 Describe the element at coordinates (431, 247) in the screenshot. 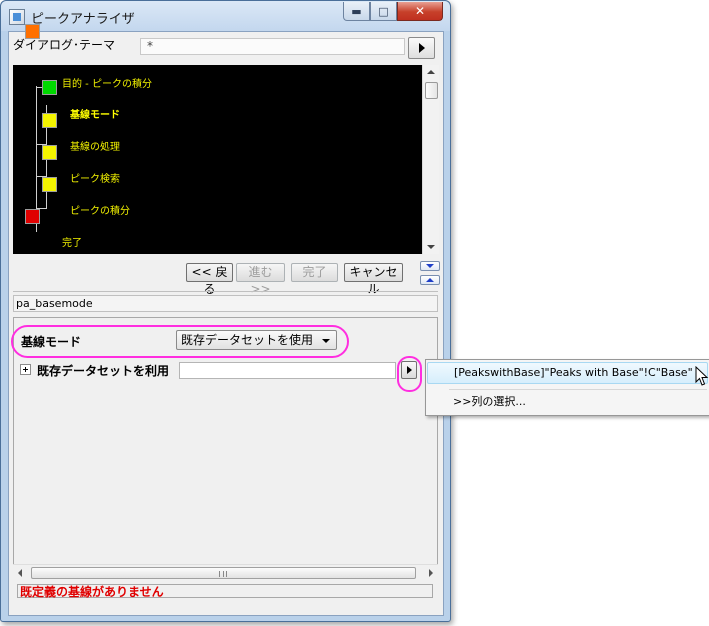

I see `scroll-down-icon` at that location.